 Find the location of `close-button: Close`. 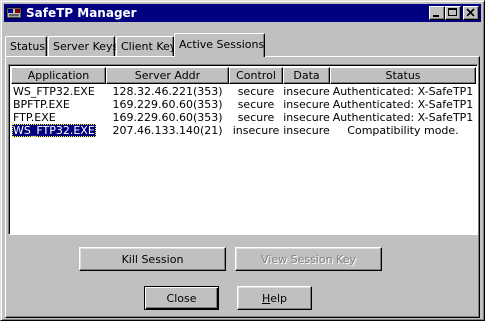

close-button: Close is located at coordinates (181, 298).